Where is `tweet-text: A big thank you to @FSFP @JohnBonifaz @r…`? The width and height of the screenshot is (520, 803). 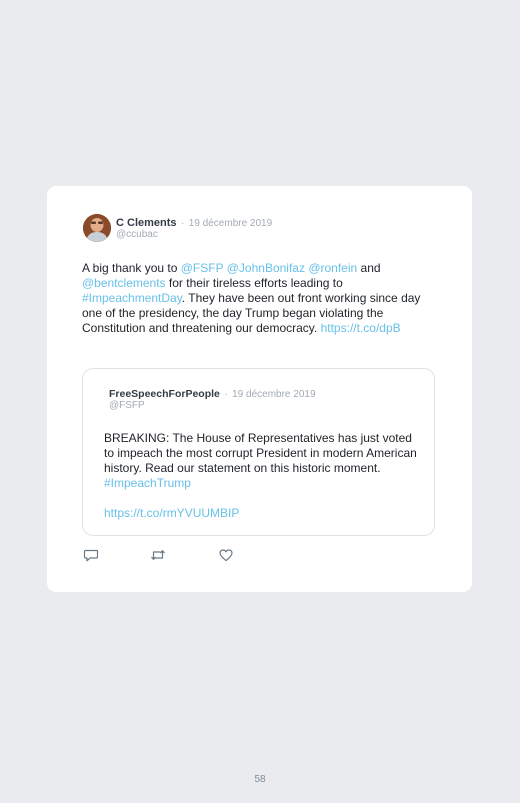 tweet-text: A big thank you to @FSFP @JohnBonifaz @r… is located at coordinates (262, 298).